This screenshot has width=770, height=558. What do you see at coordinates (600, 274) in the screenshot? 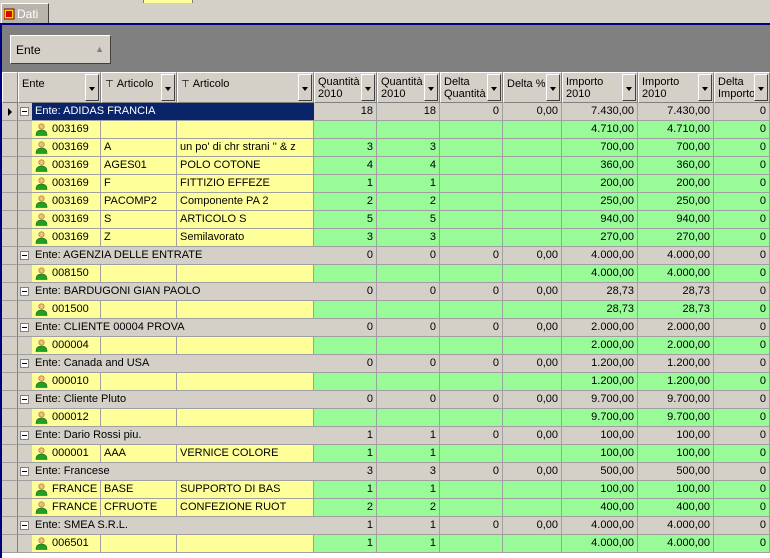
I see `value-cell: 4.000,00` at bounding box center [600, 274].